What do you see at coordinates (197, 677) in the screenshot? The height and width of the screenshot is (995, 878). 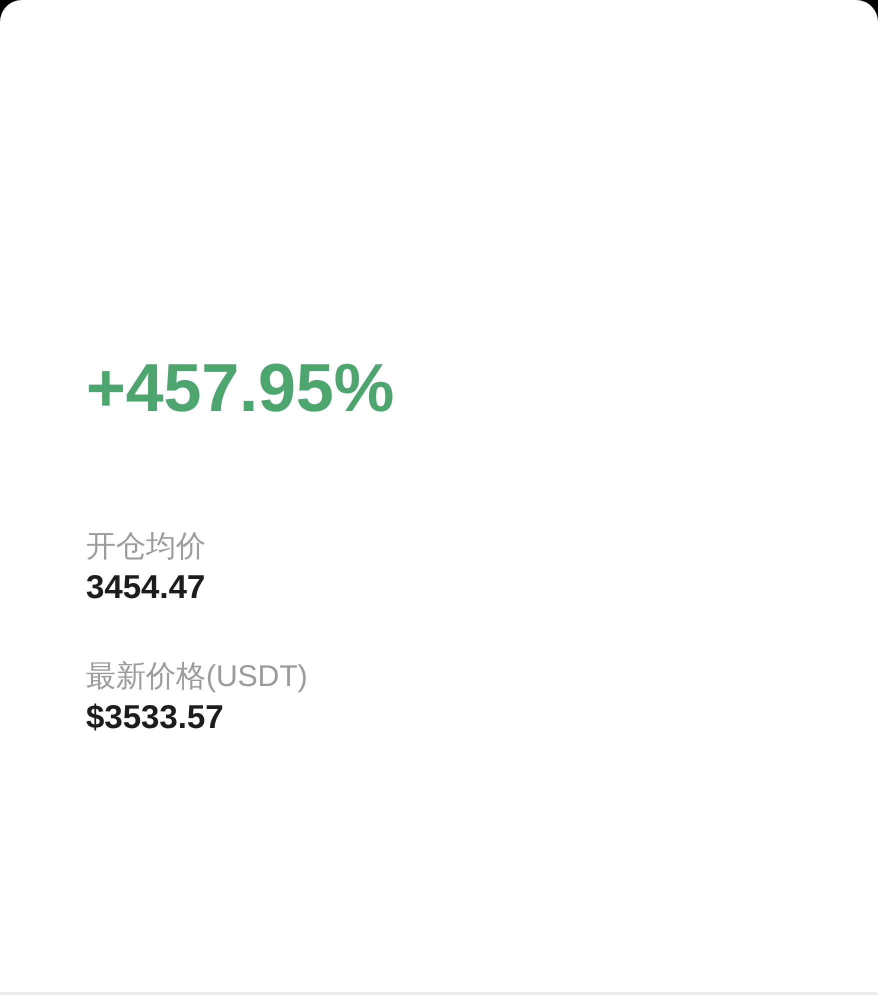 I see `stat-label: 最新价格(USDT)` at bounding box center [197, 677].